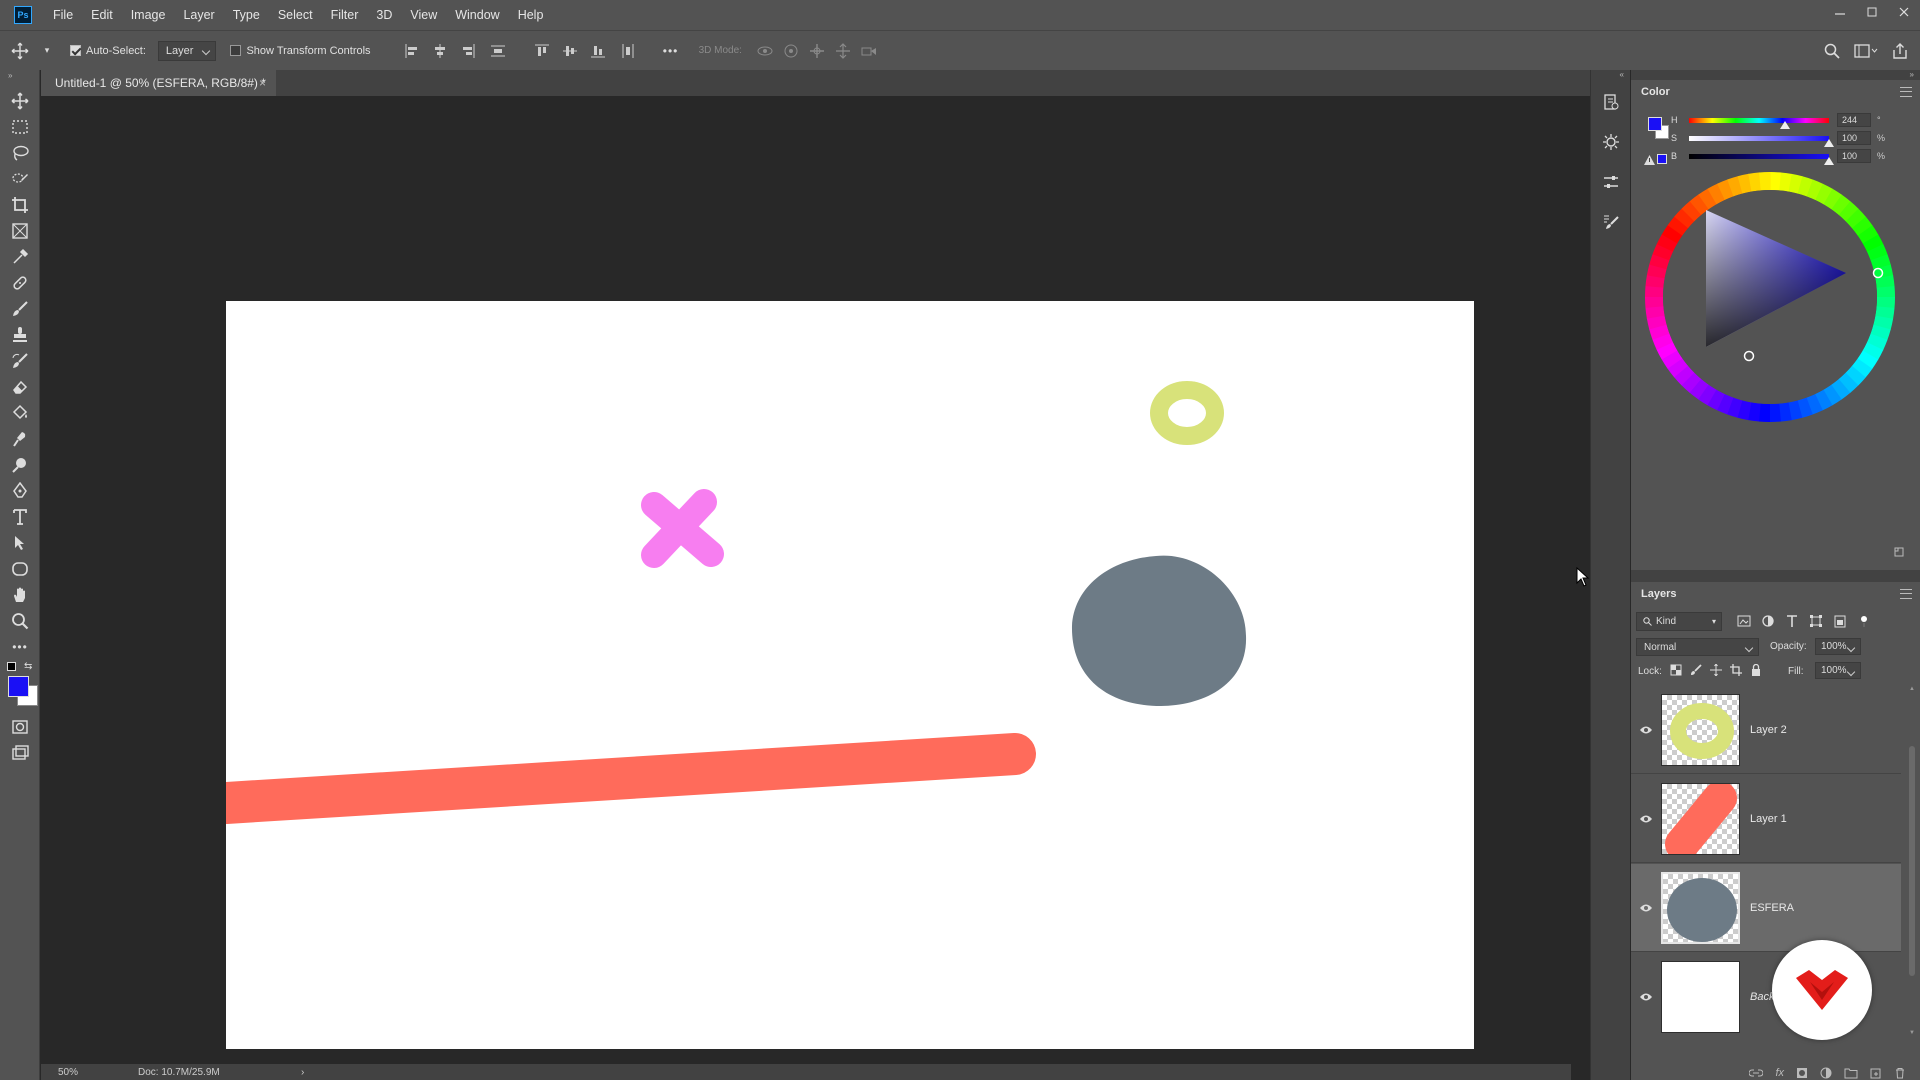  I want to click on close-tab-icon: ×, so click(262, 83).